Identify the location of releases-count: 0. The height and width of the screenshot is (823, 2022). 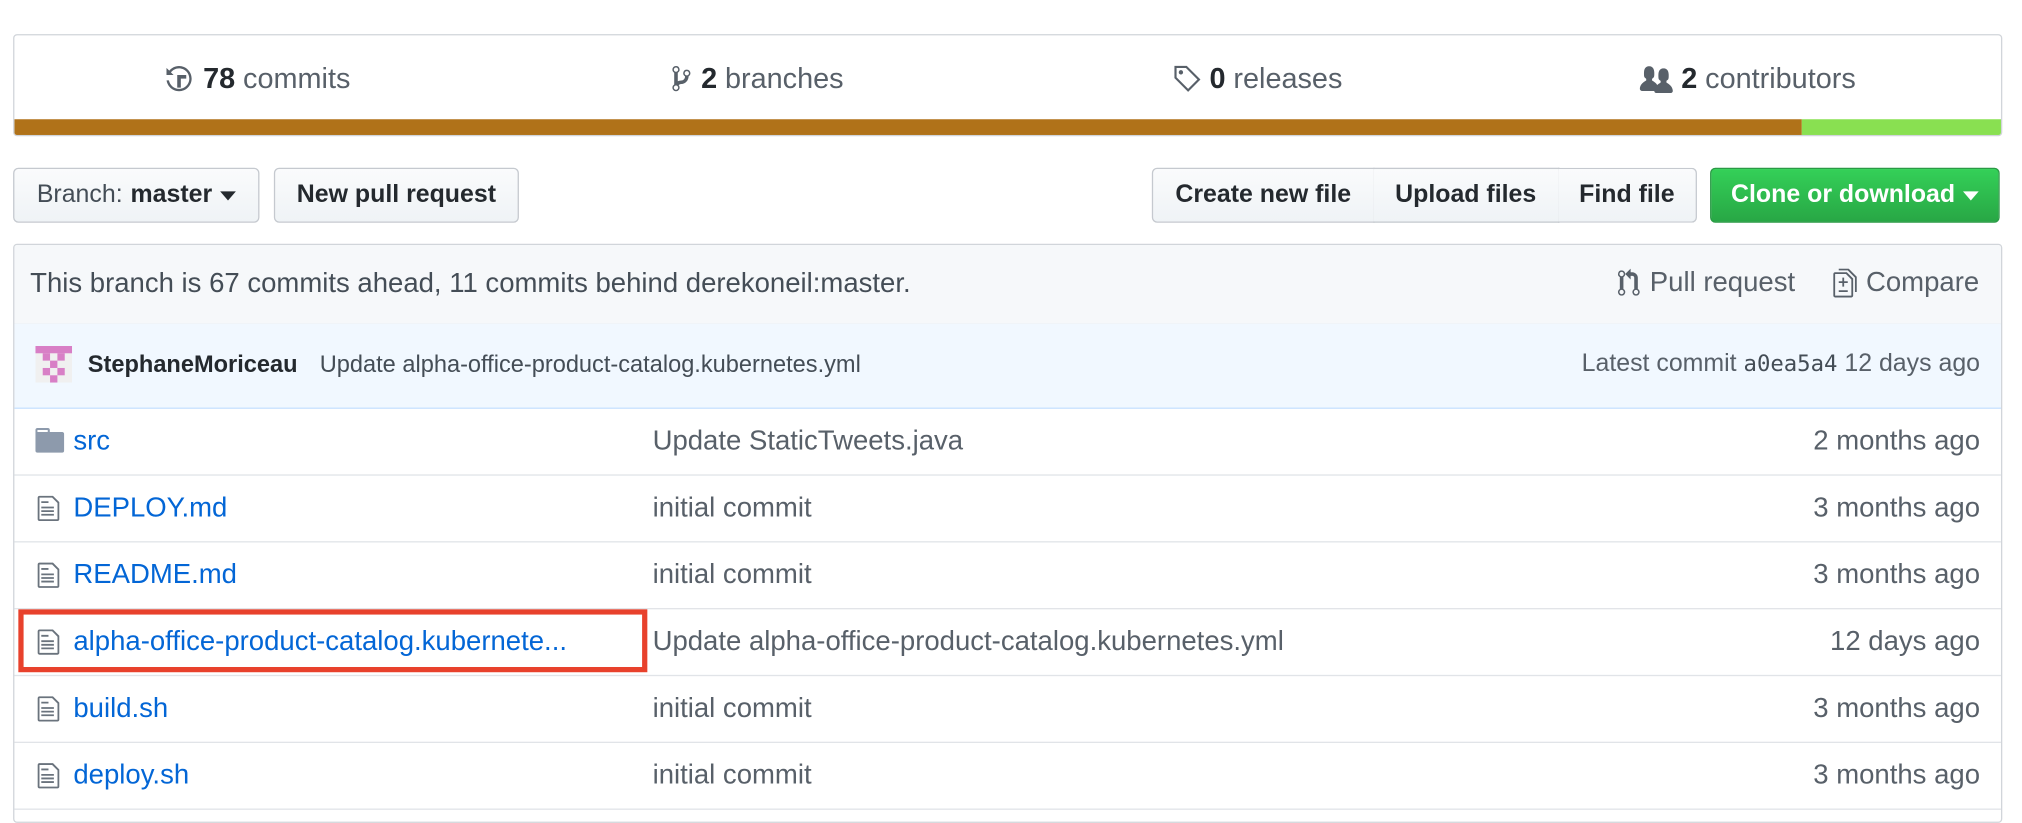
(1217, 78).